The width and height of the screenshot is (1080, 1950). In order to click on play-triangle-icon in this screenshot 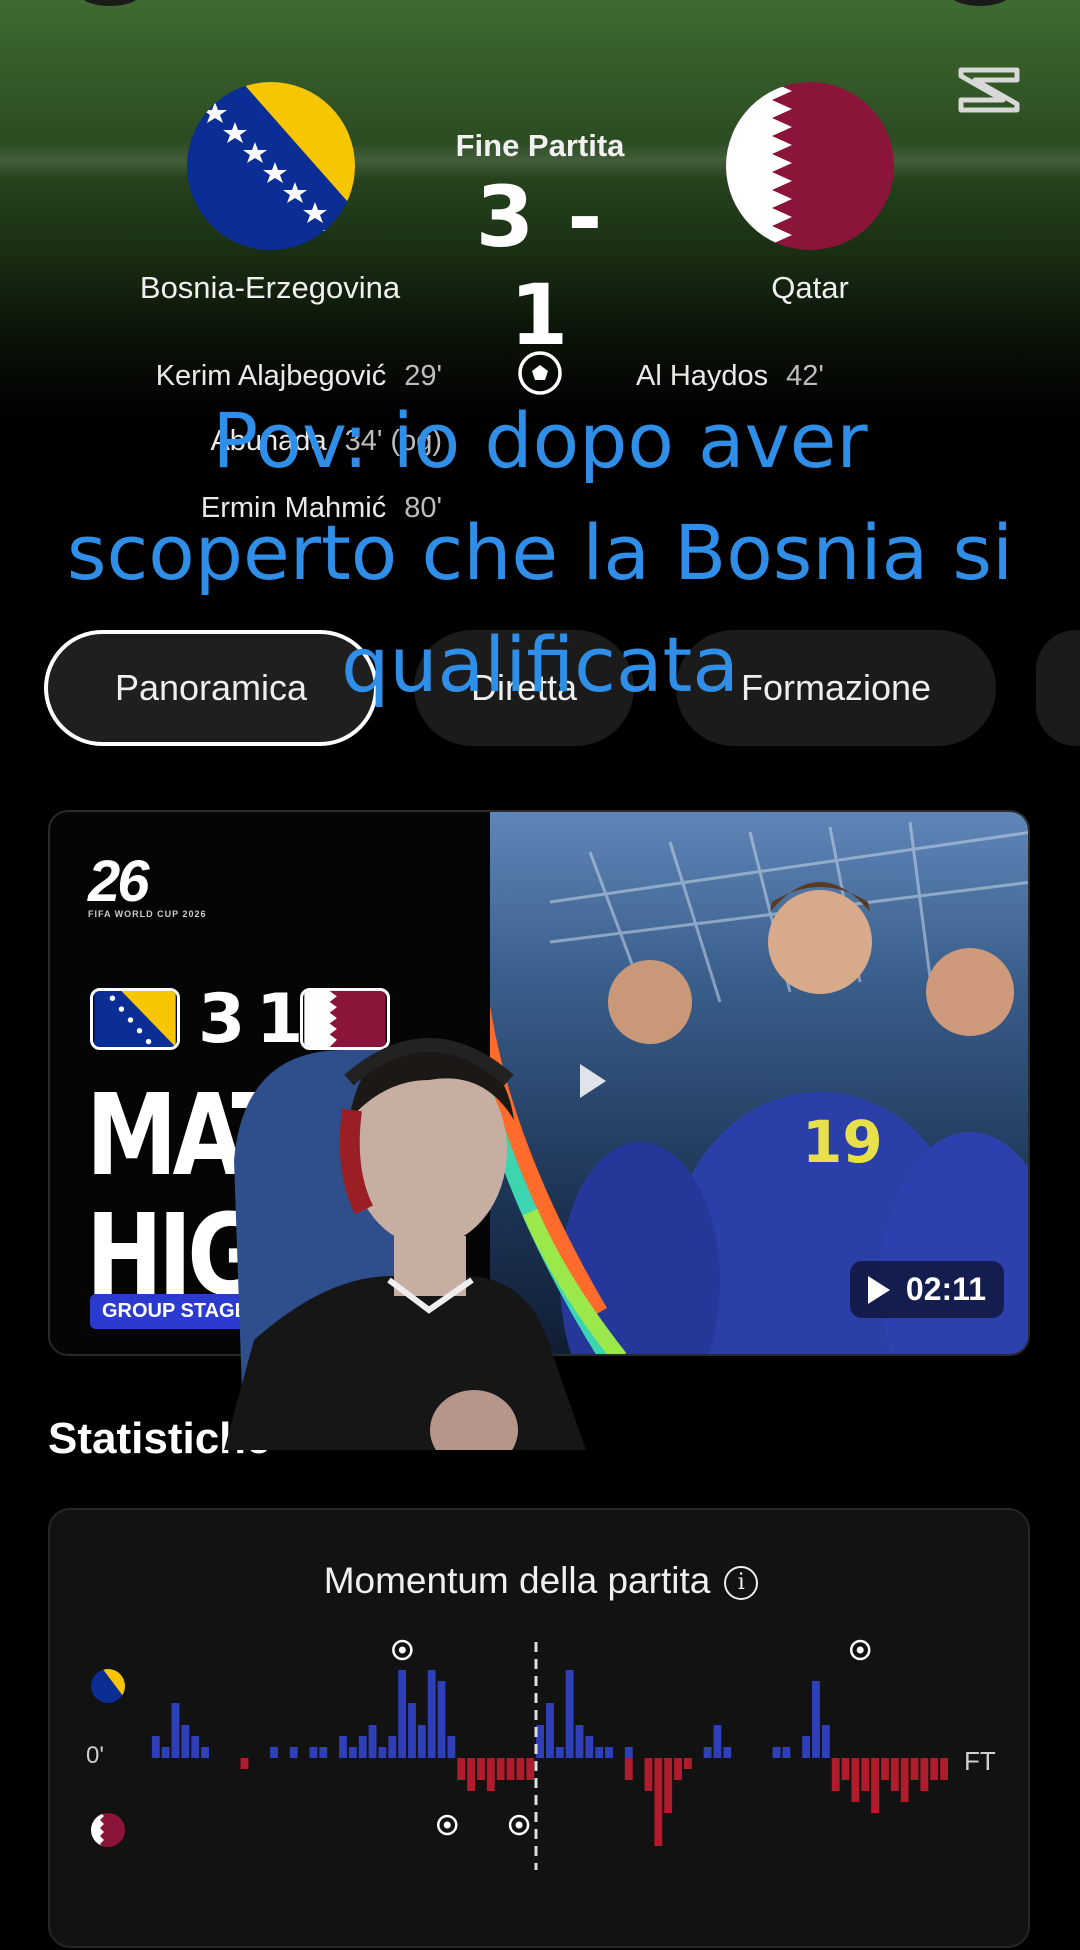, I will do `click(878, 1289)`.